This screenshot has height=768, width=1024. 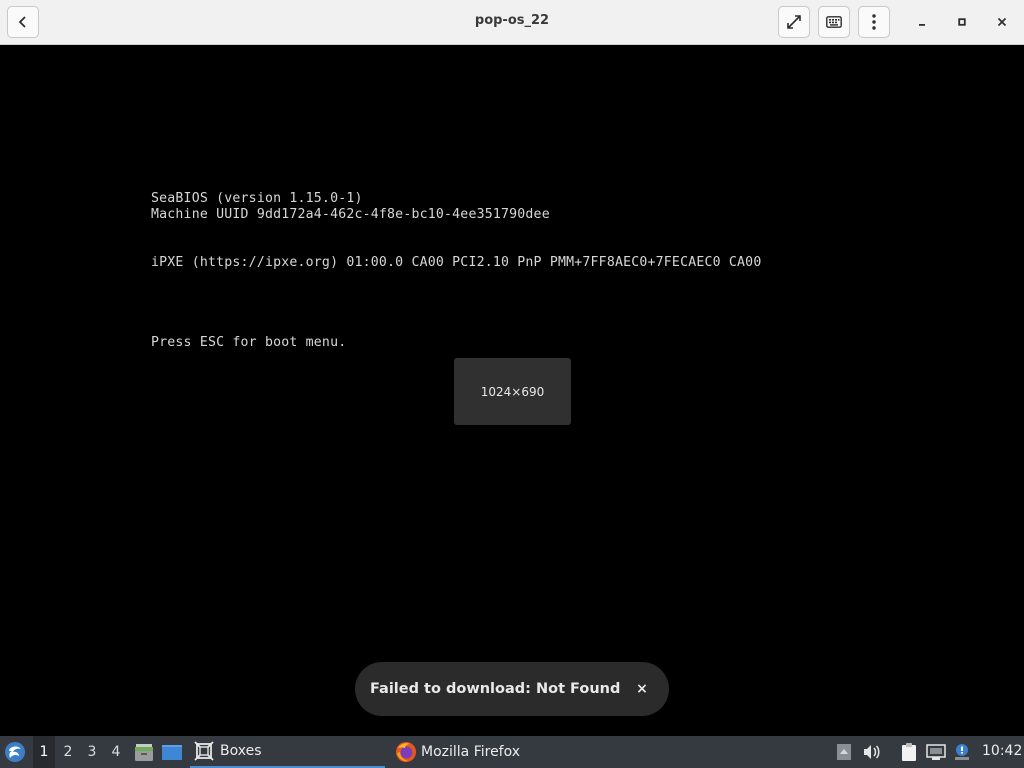 I want to click on clipboard-icon, so click(x=909, y=752).